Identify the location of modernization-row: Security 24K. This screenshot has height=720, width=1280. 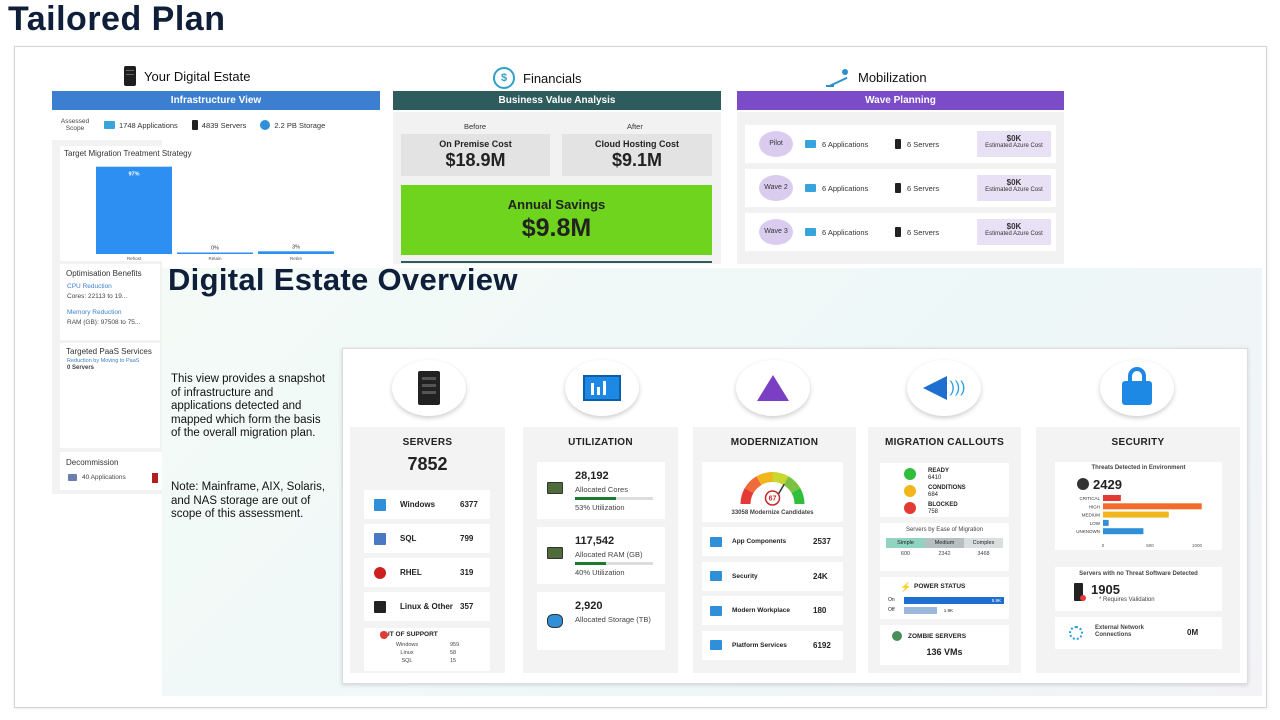
(772, 576).